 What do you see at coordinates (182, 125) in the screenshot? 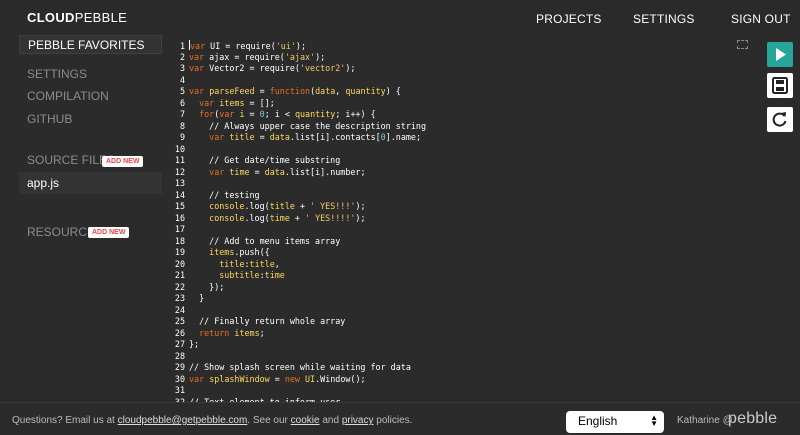
I see `line-number: 8` at bounding box center [182, 125].